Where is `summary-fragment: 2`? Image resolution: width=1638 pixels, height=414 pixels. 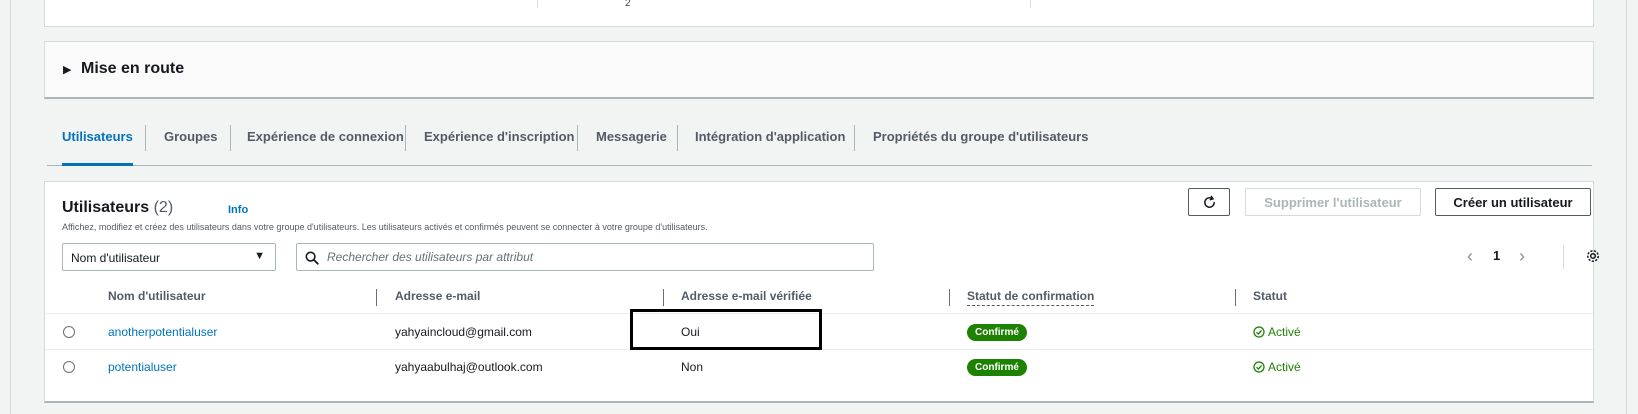 summary-fragment: 2 is located at coordinates (628, 4).